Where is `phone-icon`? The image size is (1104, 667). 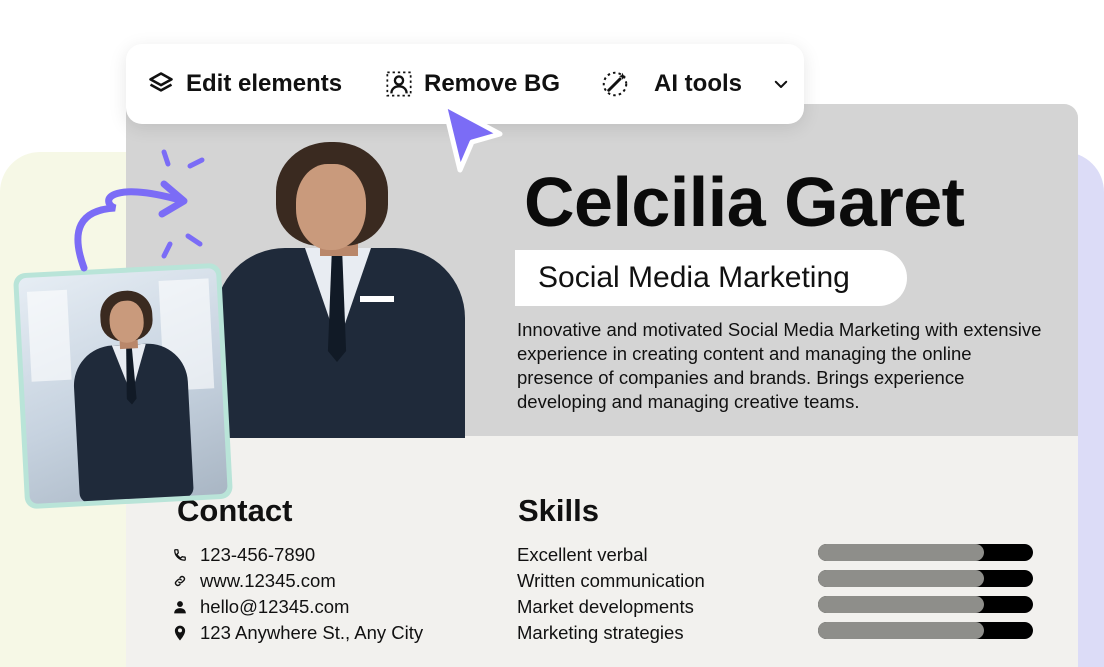 phone-icon is located at coordinates (180, 555).